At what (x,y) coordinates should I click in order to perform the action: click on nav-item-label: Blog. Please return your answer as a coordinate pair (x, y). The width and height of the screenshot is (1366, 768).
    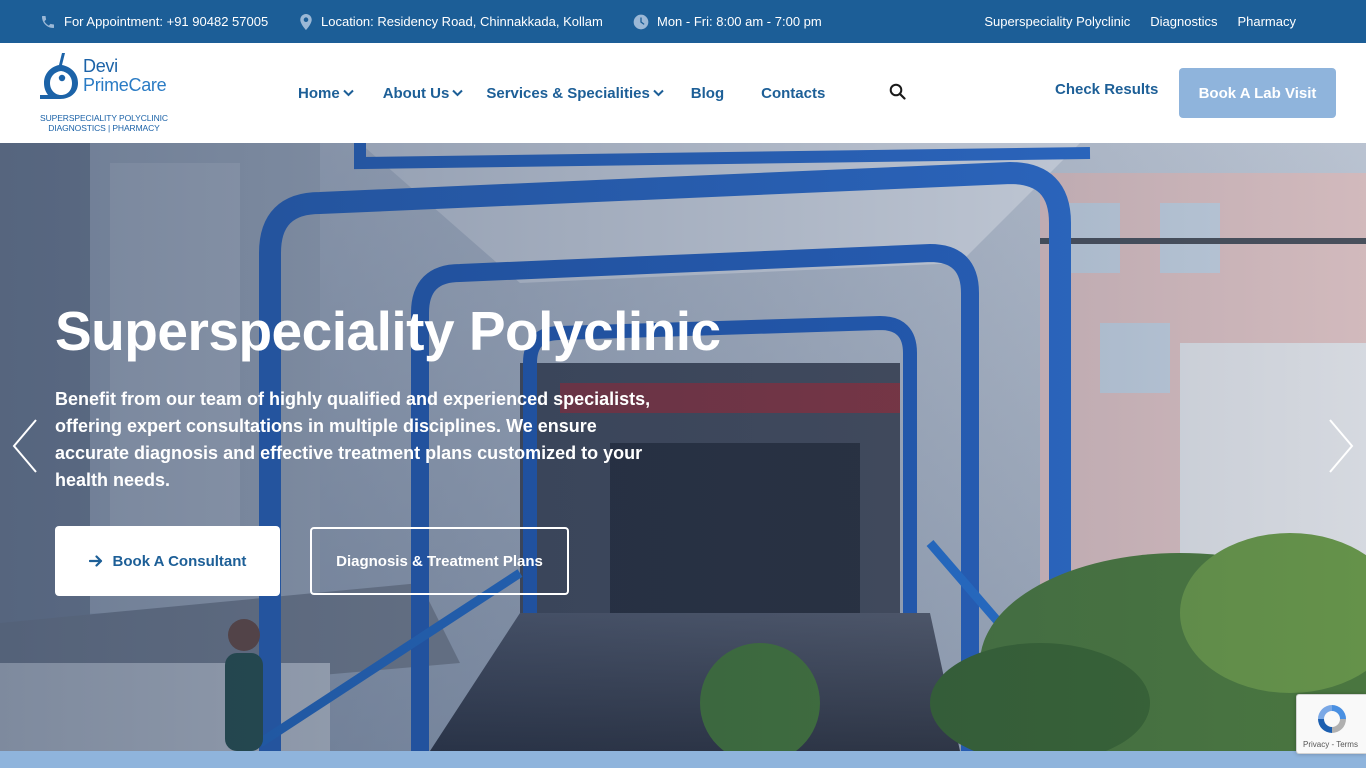
    Looking at the image, I should click on (707, 93).